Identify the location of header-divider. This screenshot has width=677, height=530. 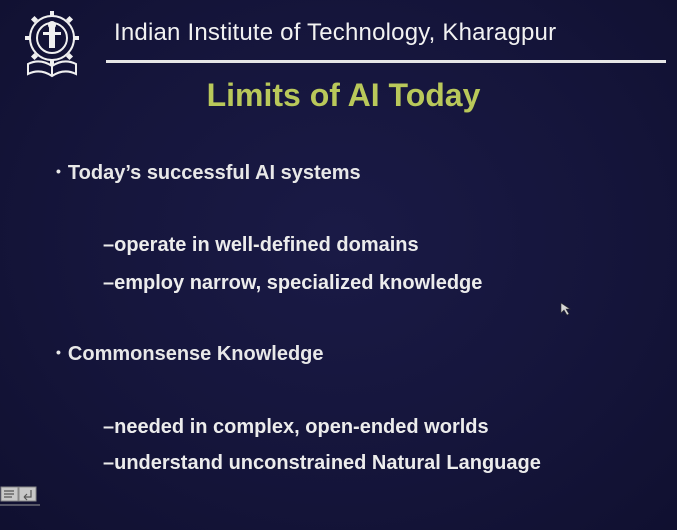
(386, 61).